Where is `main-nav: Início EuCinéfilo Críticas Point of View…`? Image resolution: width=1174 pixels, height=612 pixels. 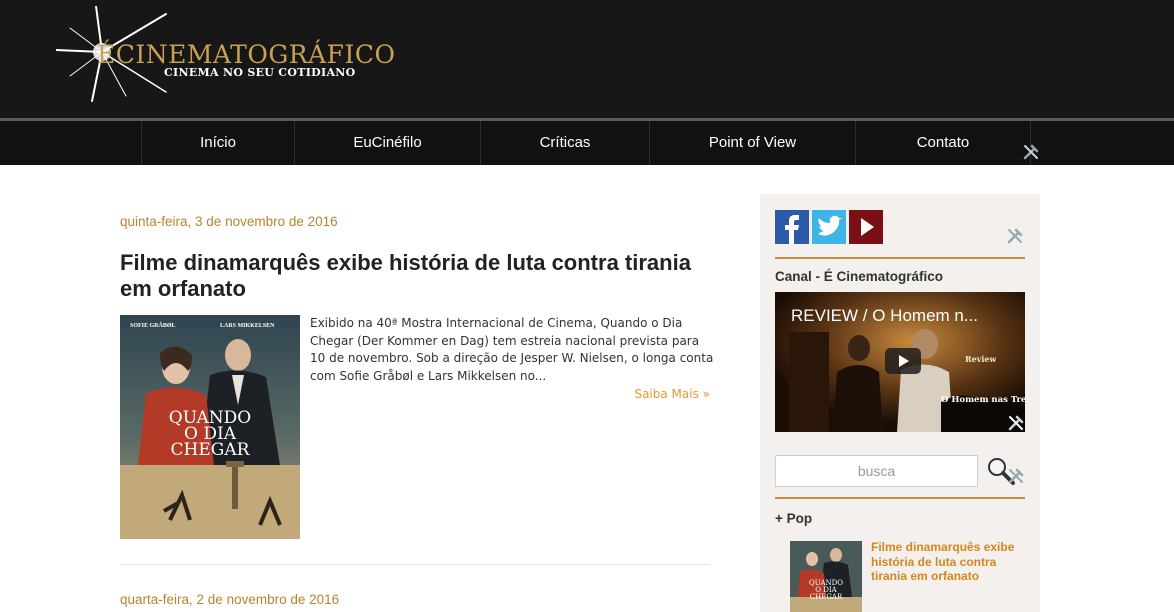 main-nav: Início EuCinéfilo Críticas Point of View… is located at coordinates (587, 143).